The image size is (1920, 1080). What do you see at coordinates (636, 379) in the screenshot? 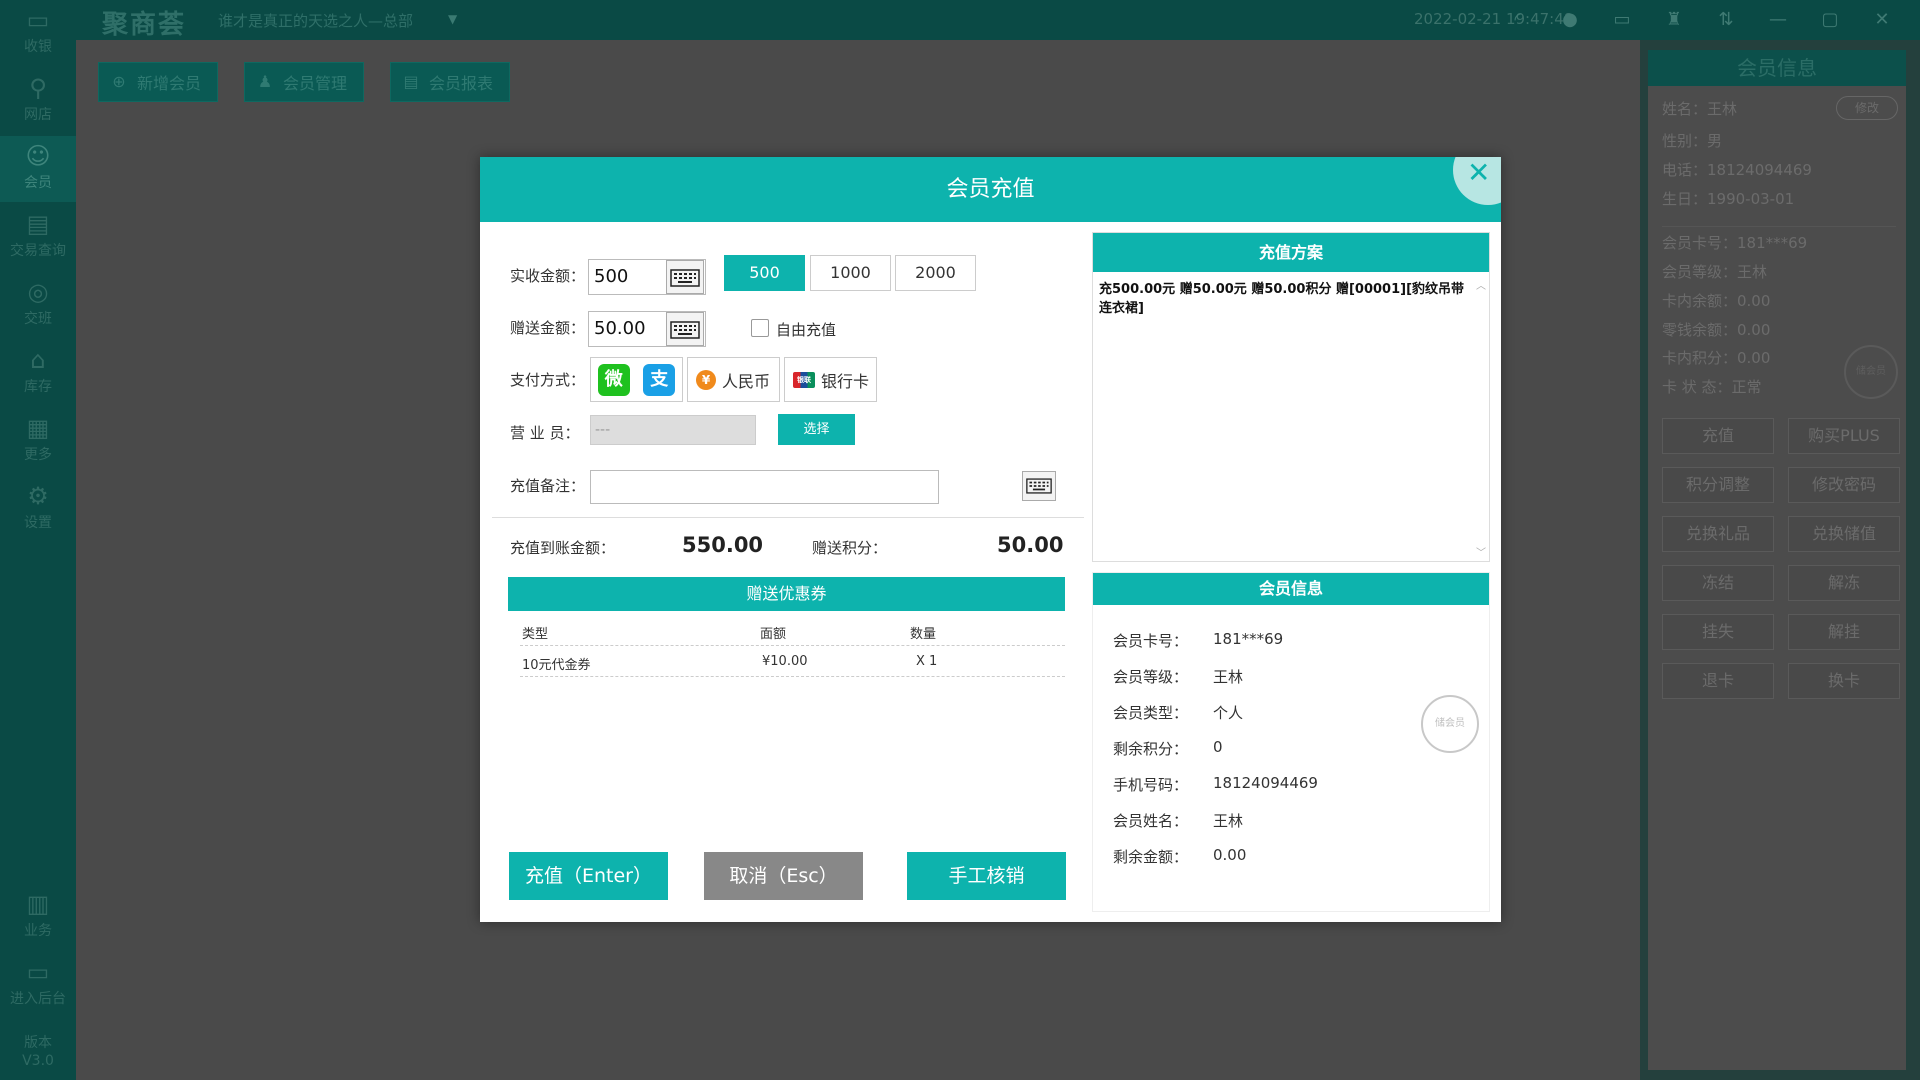
I see `payment-scan-option: 微 支` at bounding box center [636, 379].